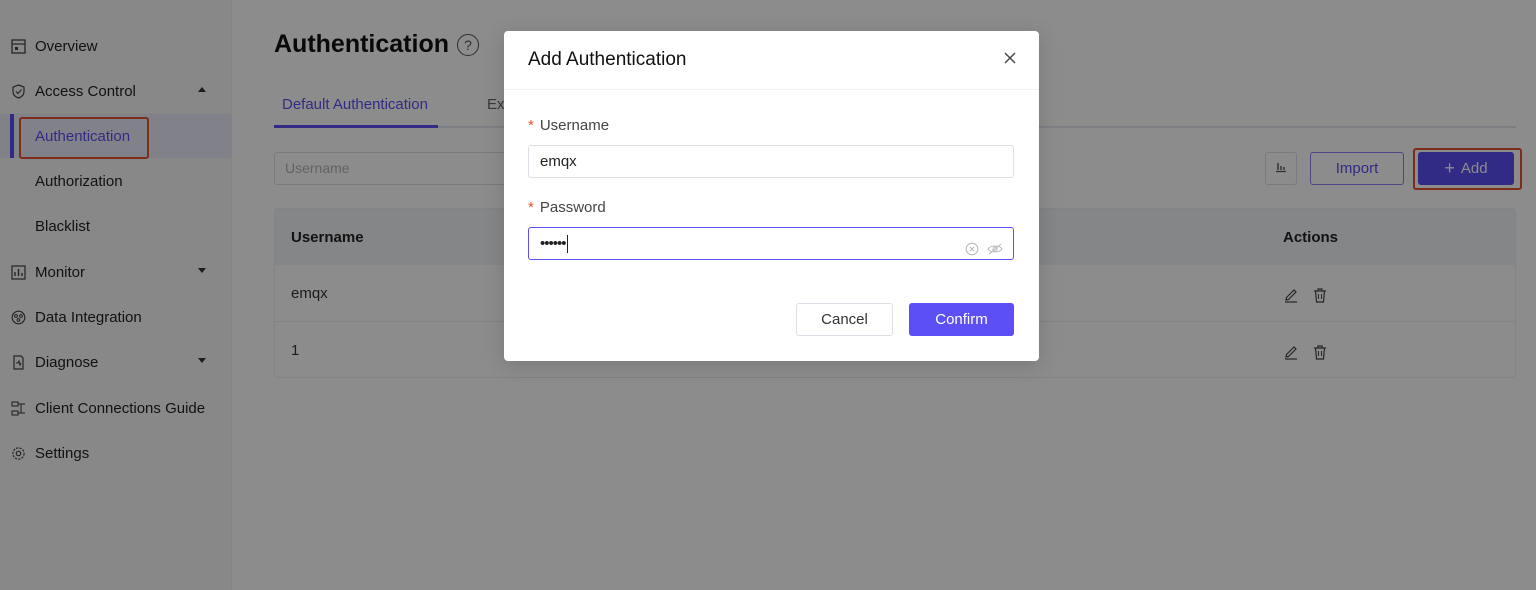 Image resolution: width=1536 pixels, height=590 pixels. I want to click on username-value: emqx, so click(558, 161).